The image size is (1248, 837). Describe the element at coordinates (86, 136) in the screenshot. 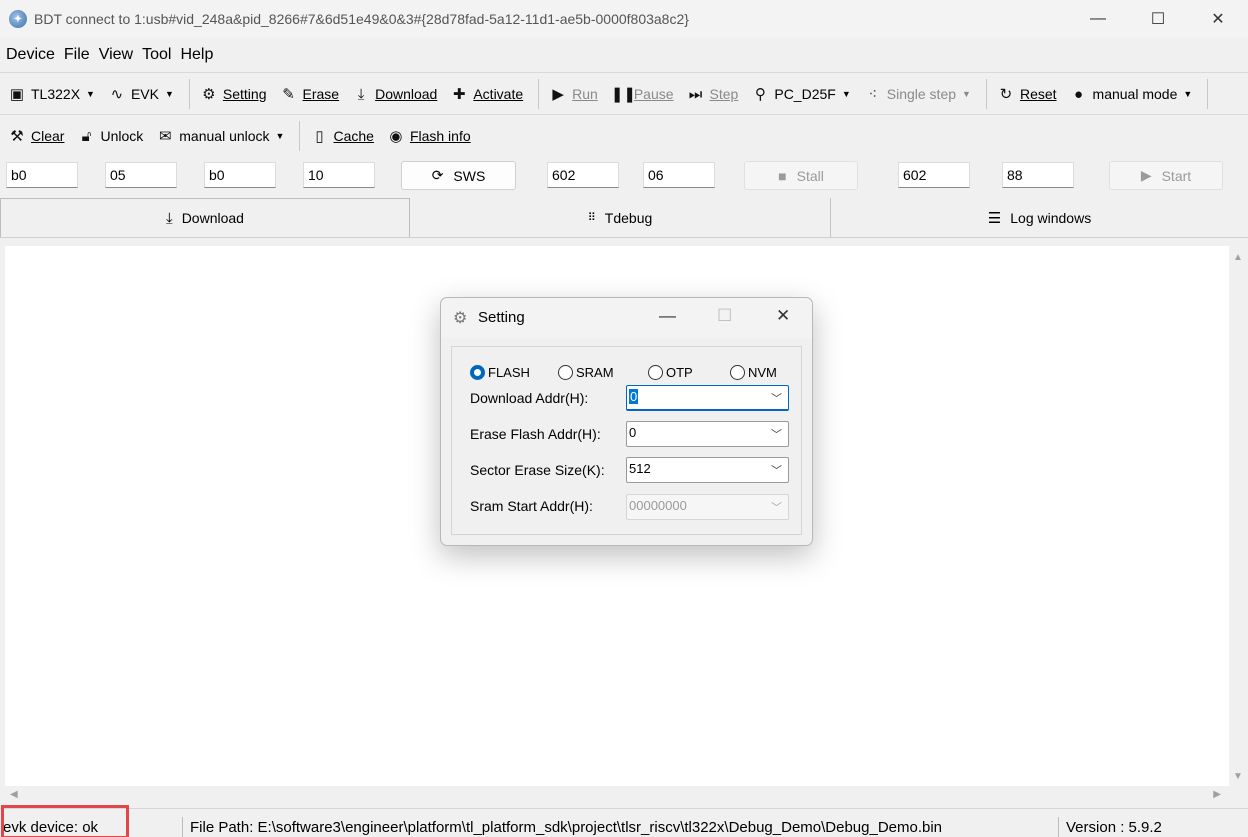

I see `lock-icon: 🔓︎` at that location.